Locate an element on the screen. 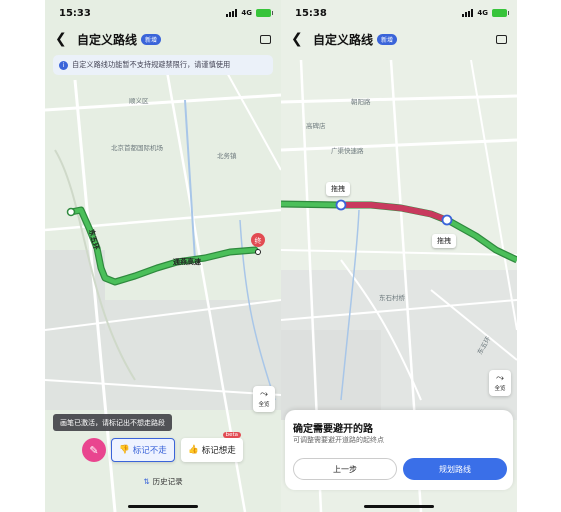 This screenshot has height=512, width=561. map-label-dongshicun: 东石村桥 is located at coordinates (392, 297).